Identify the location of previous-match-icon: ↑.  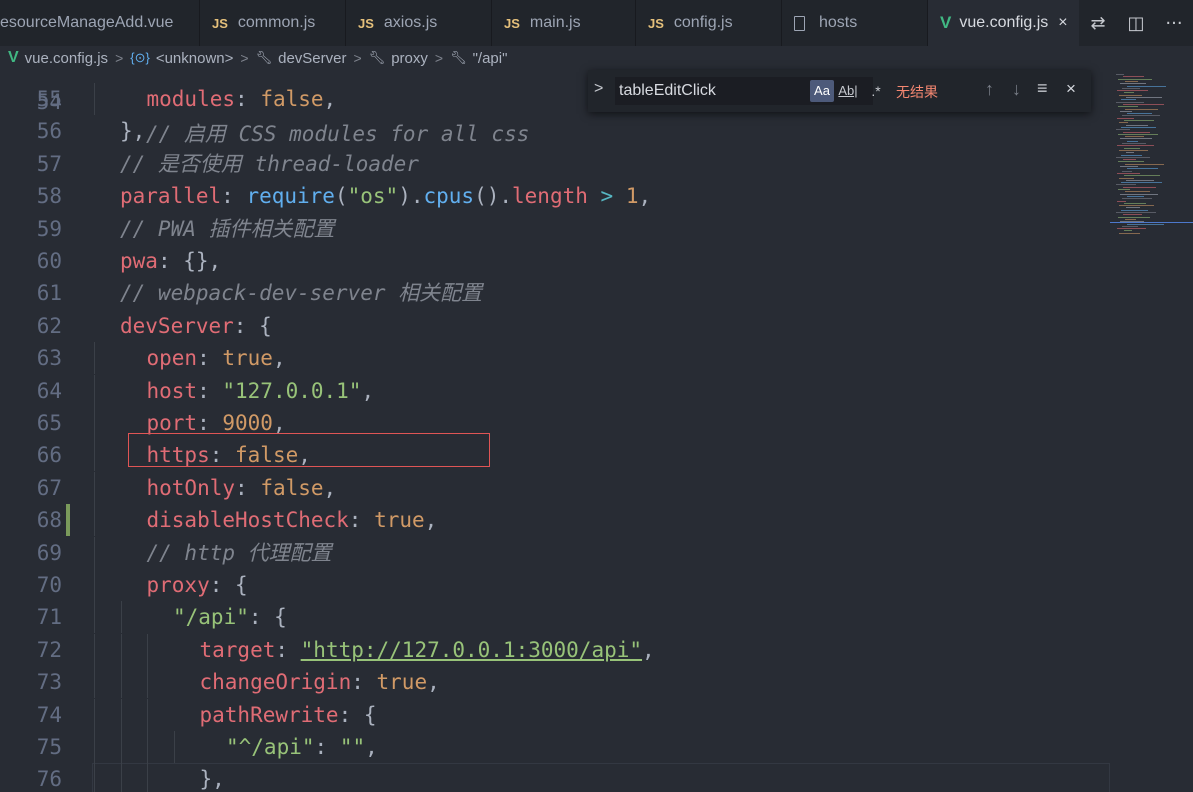
(989, 89).